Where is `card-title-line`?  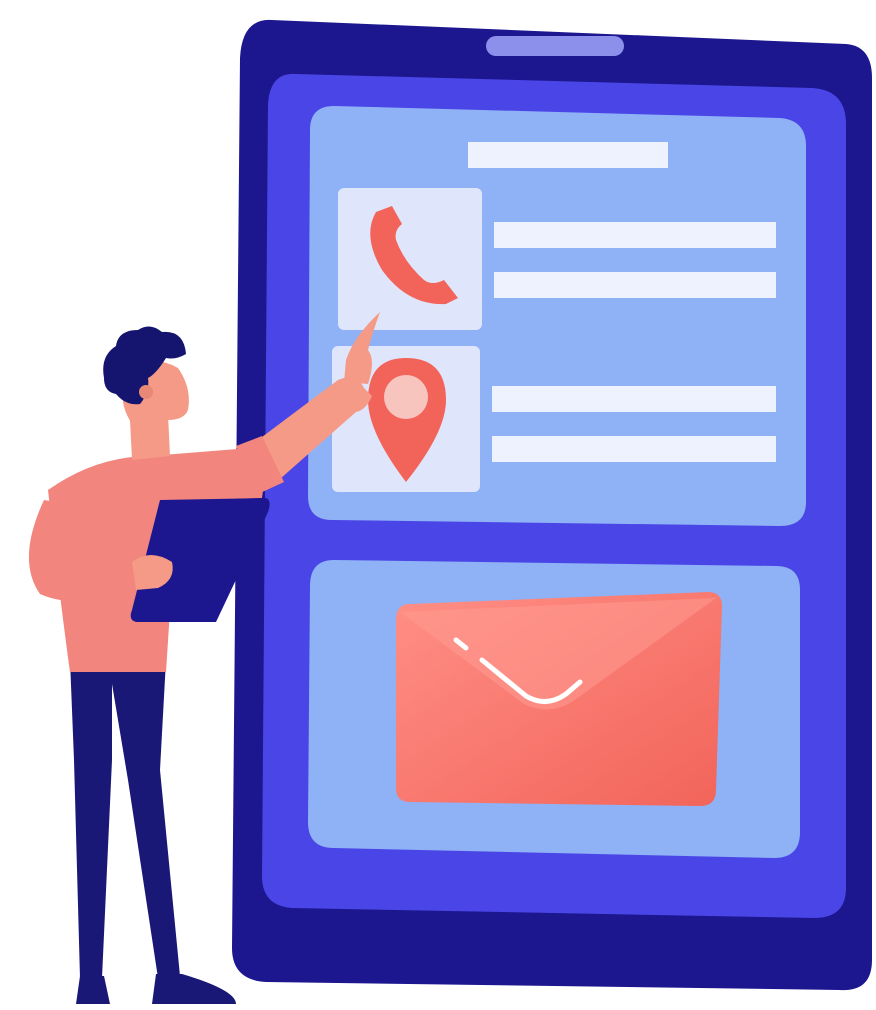
card-title-line is located at coordinates (568, 155).